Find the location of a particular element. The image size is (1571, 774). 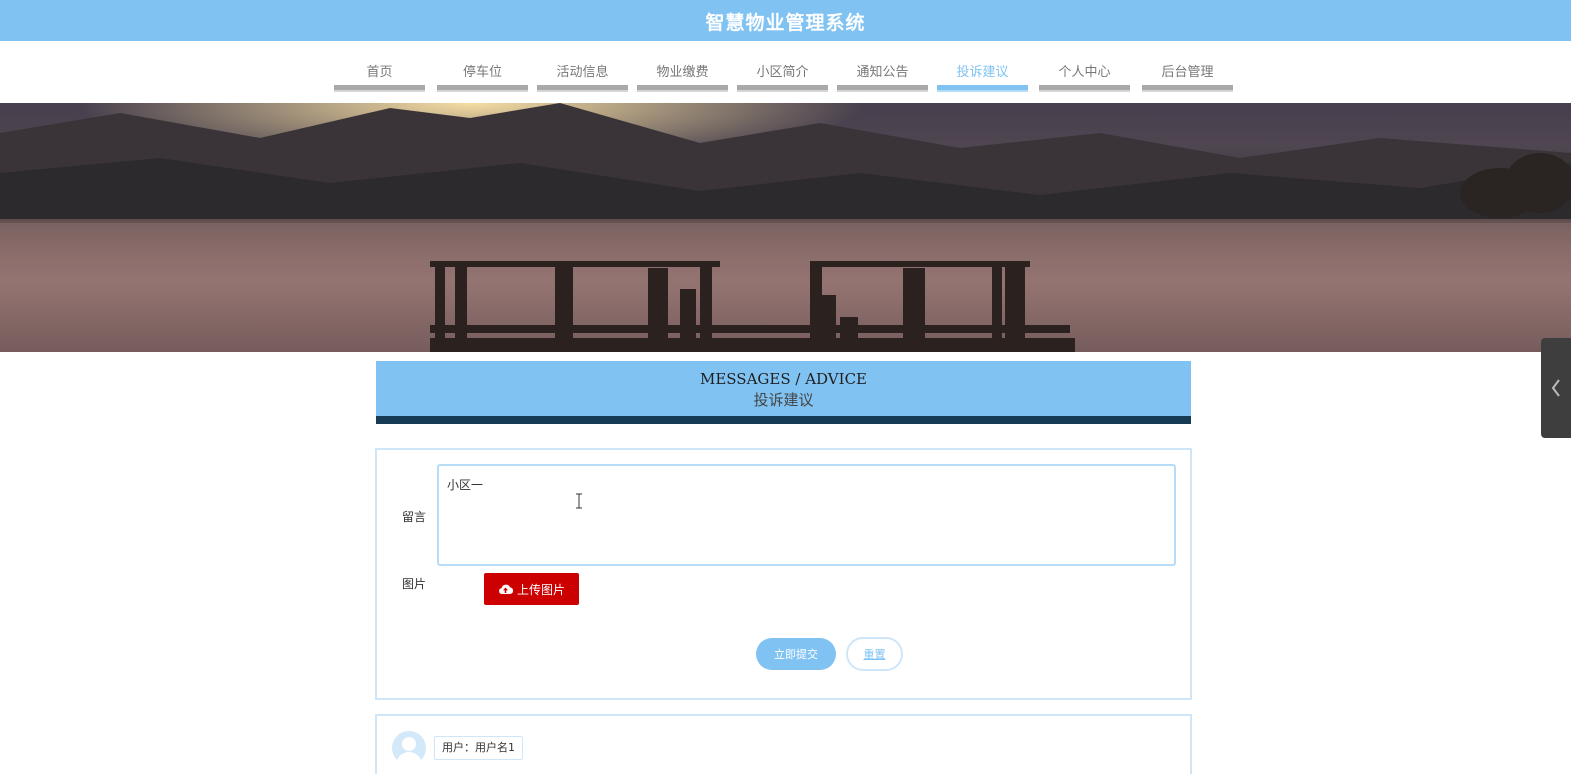

message-textarea: 小区一 is located at coordinates (806, 515).